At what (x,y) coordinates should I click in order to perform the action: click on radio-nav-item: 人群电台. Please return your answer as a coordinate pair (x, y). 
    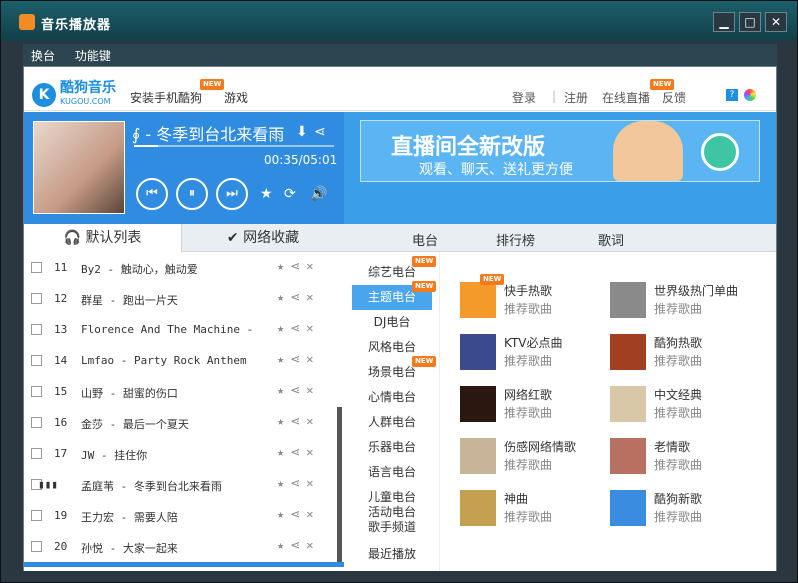
    Looking at the image, I should click on (392, 422).